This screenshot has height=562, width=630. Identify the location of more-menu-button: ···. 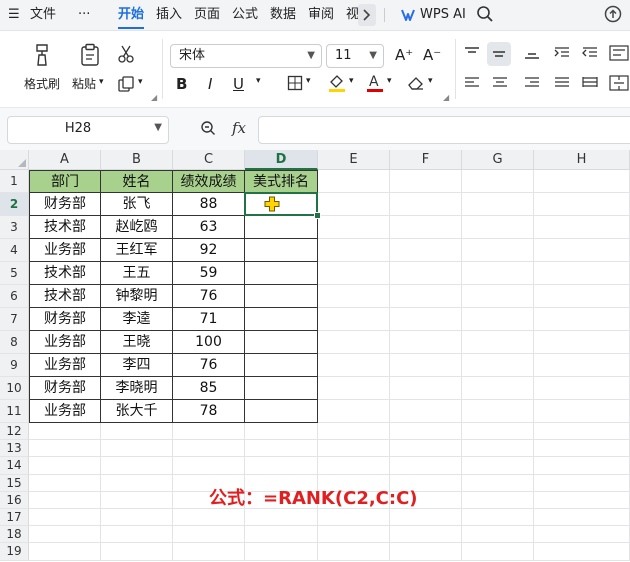
(84, 15).